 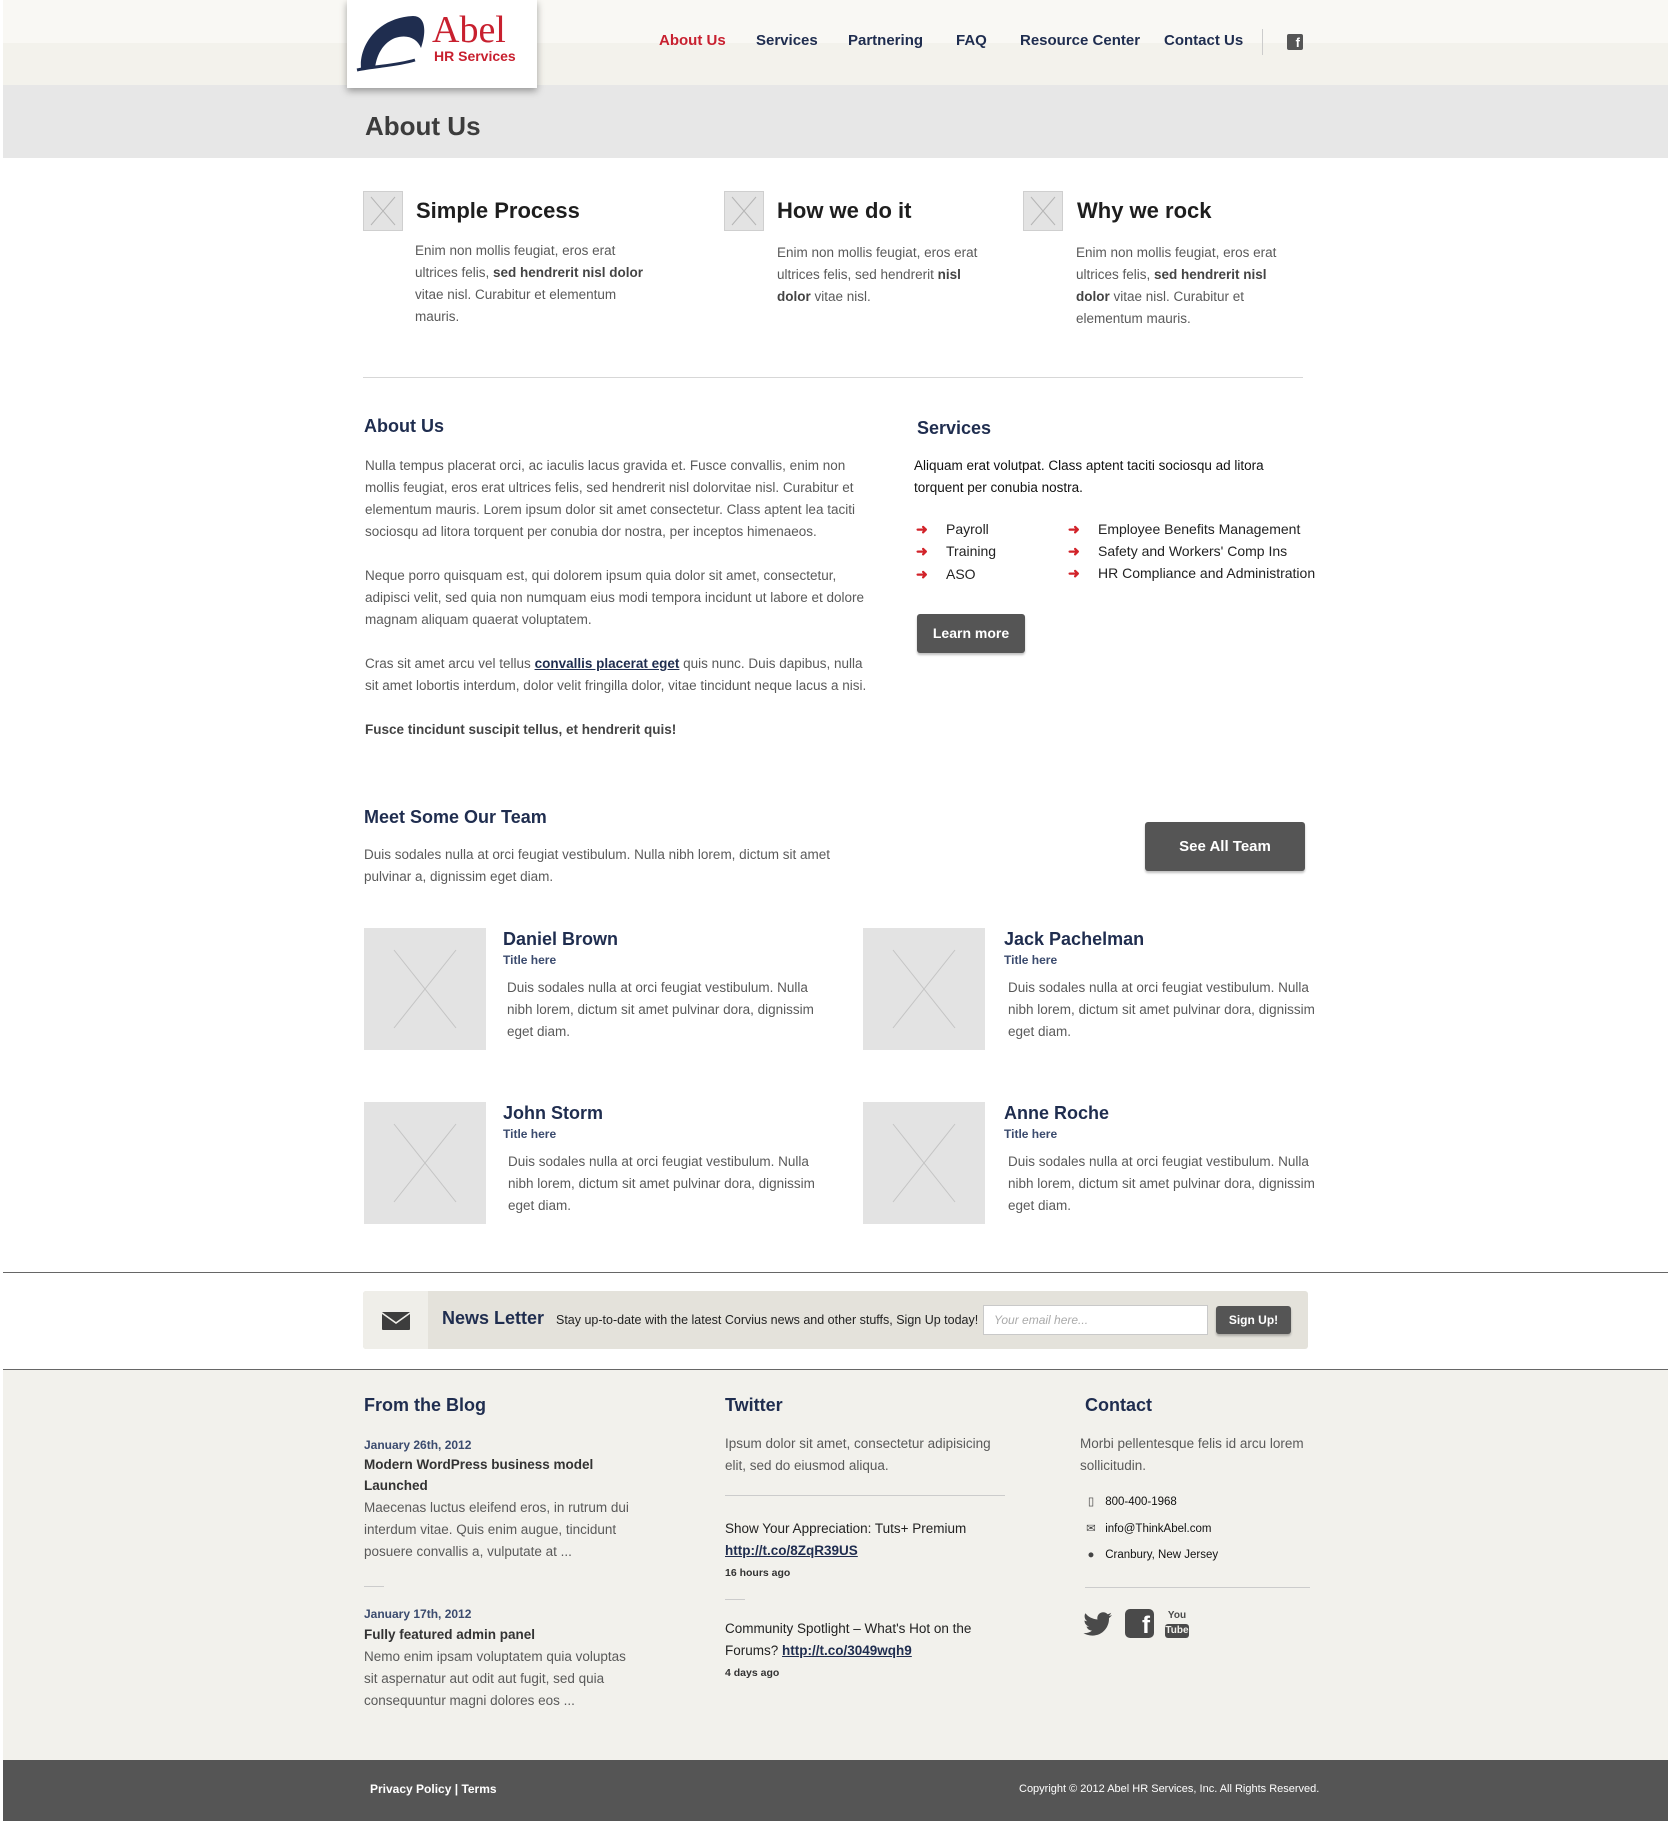 I want to click on service-item: ➜ HR Compliance and Administration, so click(x=1192, y=573).